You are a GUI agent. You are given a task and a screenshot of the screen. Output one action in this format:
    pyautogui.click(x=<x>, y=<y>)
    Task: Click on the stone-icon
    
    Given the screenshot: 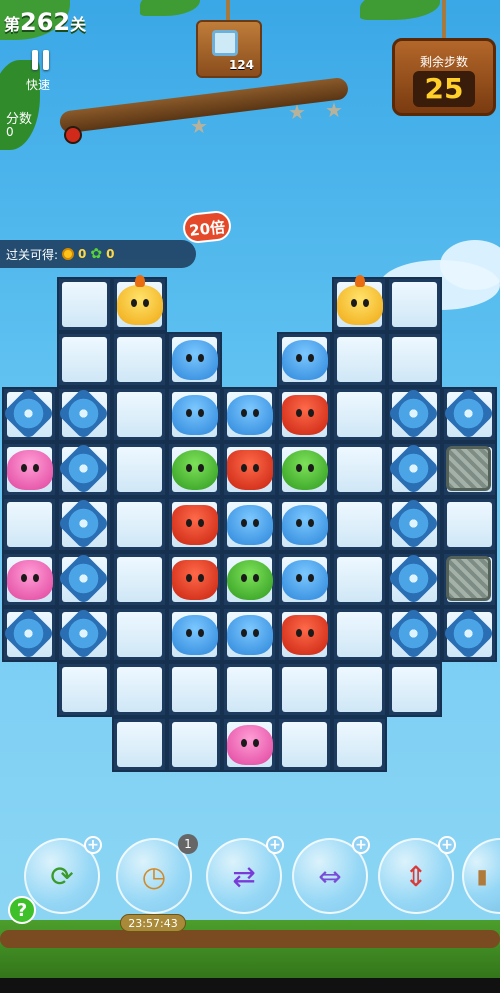 What is the action you would take?
    pyautogui.click(x=468, y=468)
    